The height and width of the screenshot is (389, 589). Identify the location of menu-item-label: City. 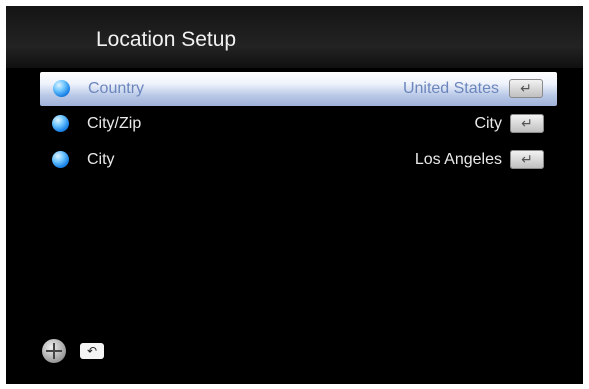
(101, 159).